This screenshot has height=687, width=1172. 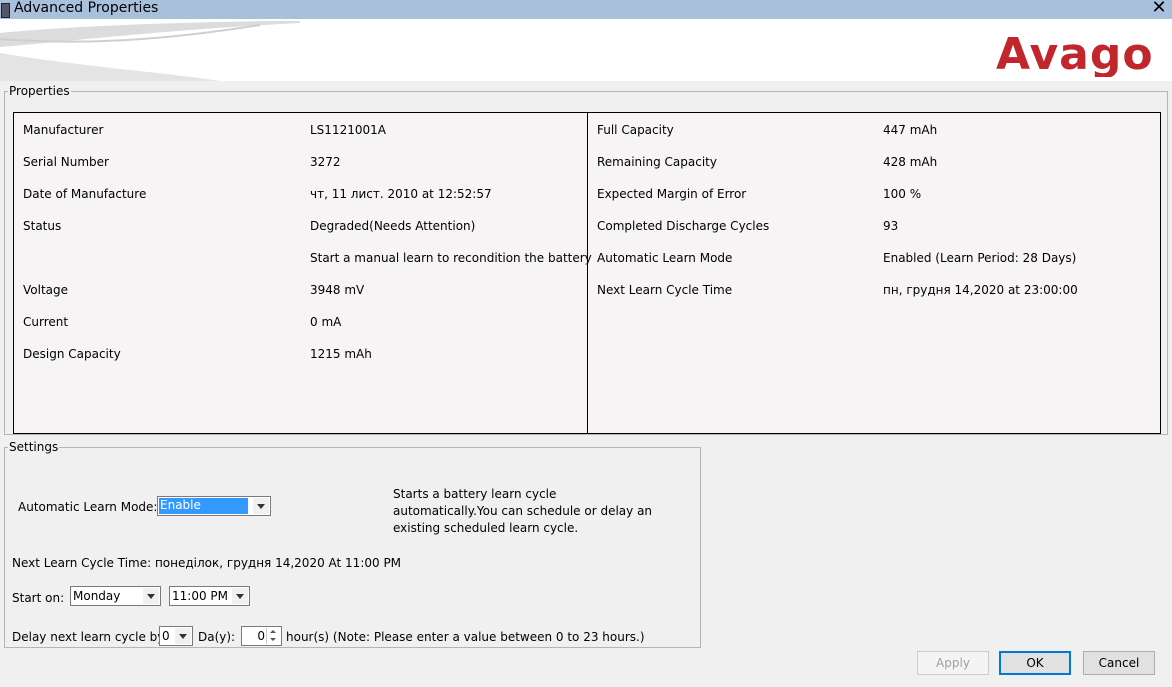 I want to click on prop-key: Expected Margin of Error, so click(x=672, y=194).